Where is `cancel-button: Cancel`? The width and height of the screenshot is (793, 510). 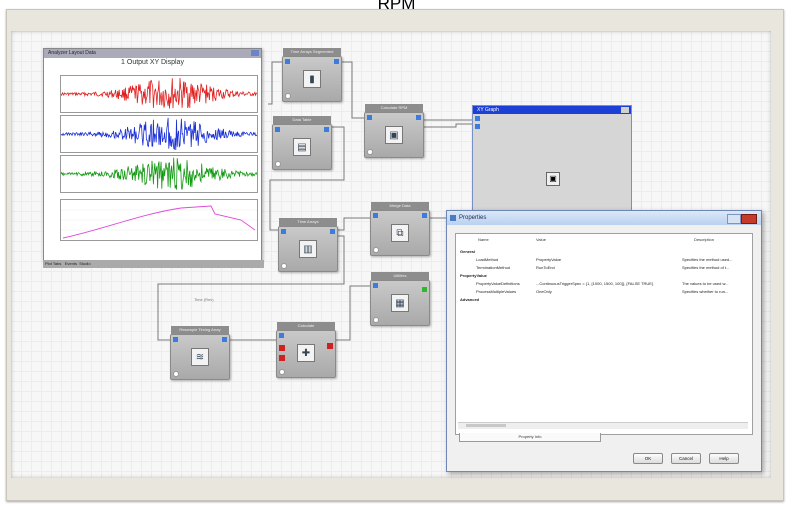
cancel-button: Cancel is located at coordinates (686, 458).